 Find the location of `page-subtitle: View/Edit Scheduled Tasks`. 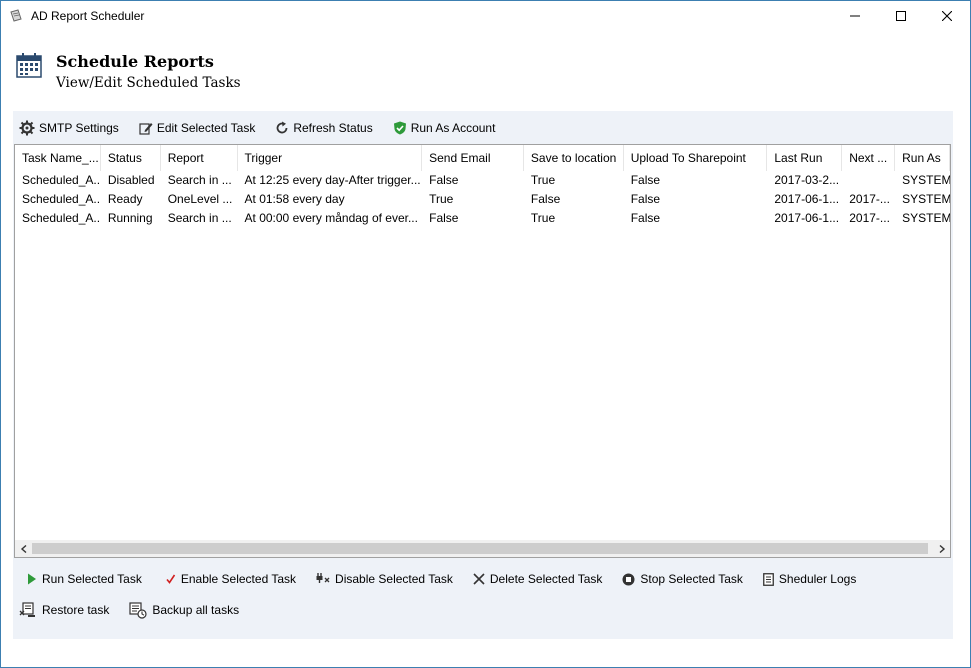

page-subtitle: View/Edit Scheduled Tasks is located at coordinates (148, 83).